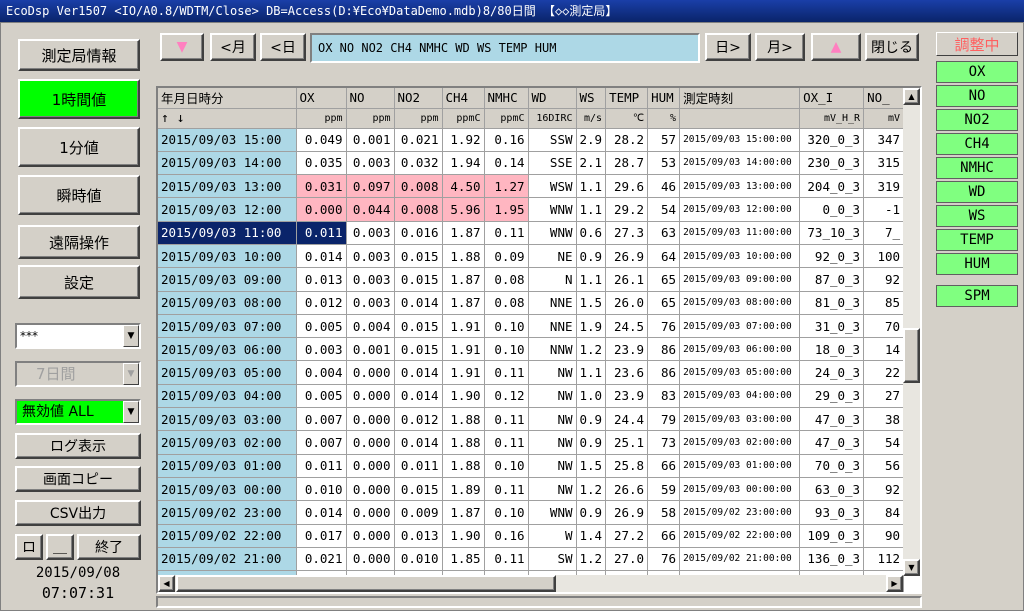 The width and height of the screenshot is (1024, 611). What do you see at coordinates (884, 186) in the screenshot?
I see `table-cell: 319` at bounding box center [884, 186].